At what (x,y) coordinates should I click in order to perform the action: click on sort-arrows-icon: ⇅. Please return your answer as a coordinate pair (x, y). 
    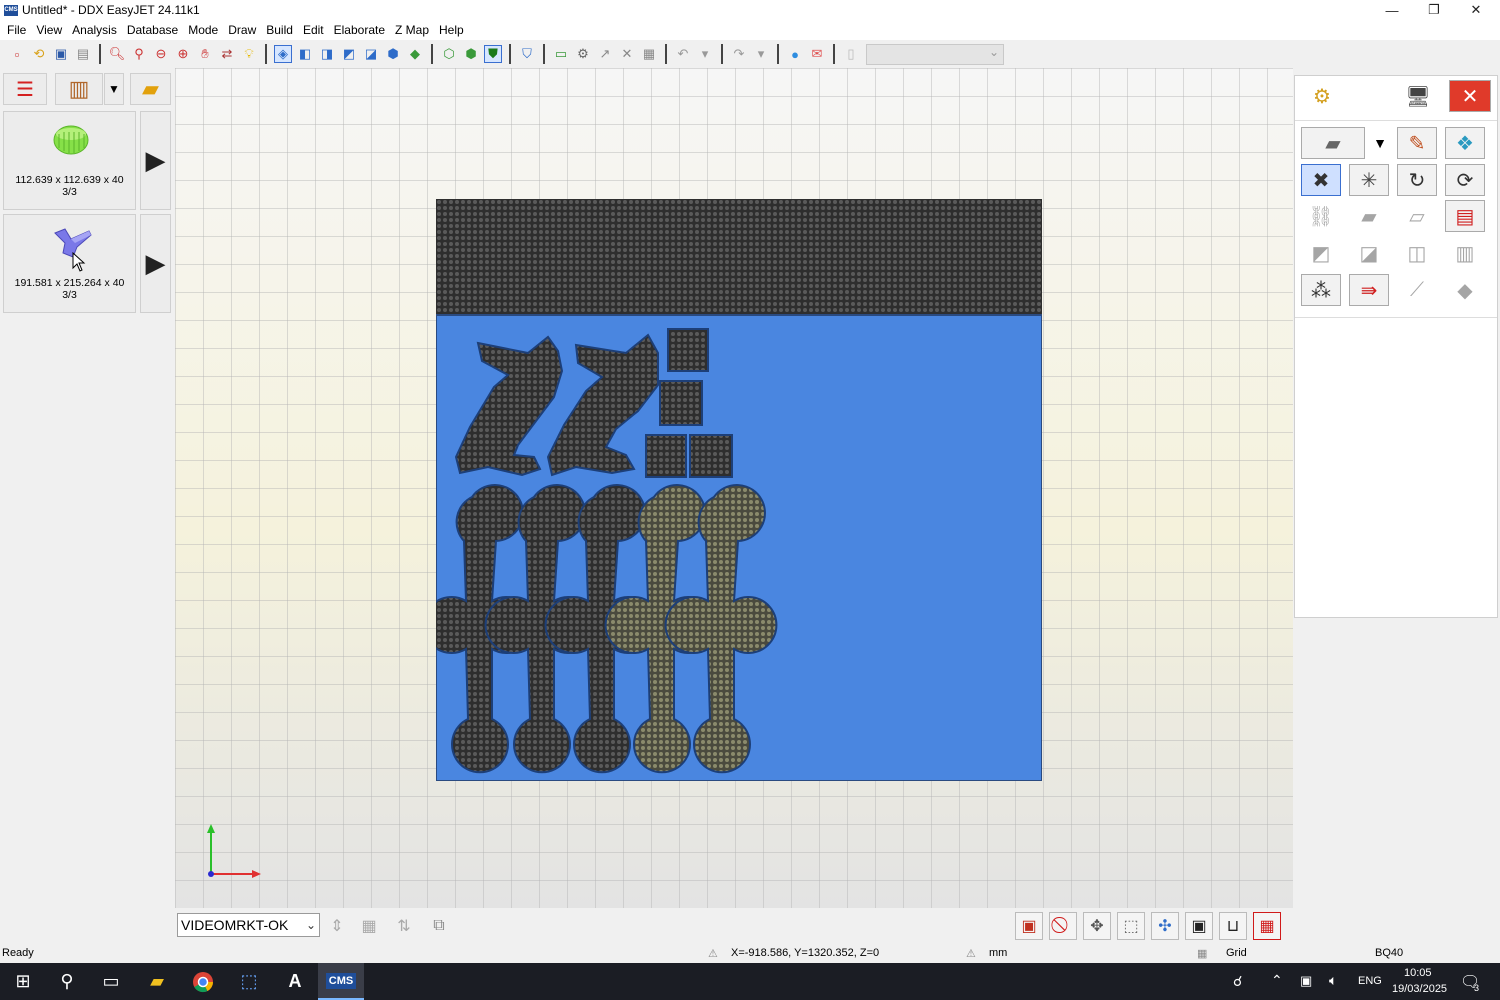
    Looking at the image, I should click on (404, 926).